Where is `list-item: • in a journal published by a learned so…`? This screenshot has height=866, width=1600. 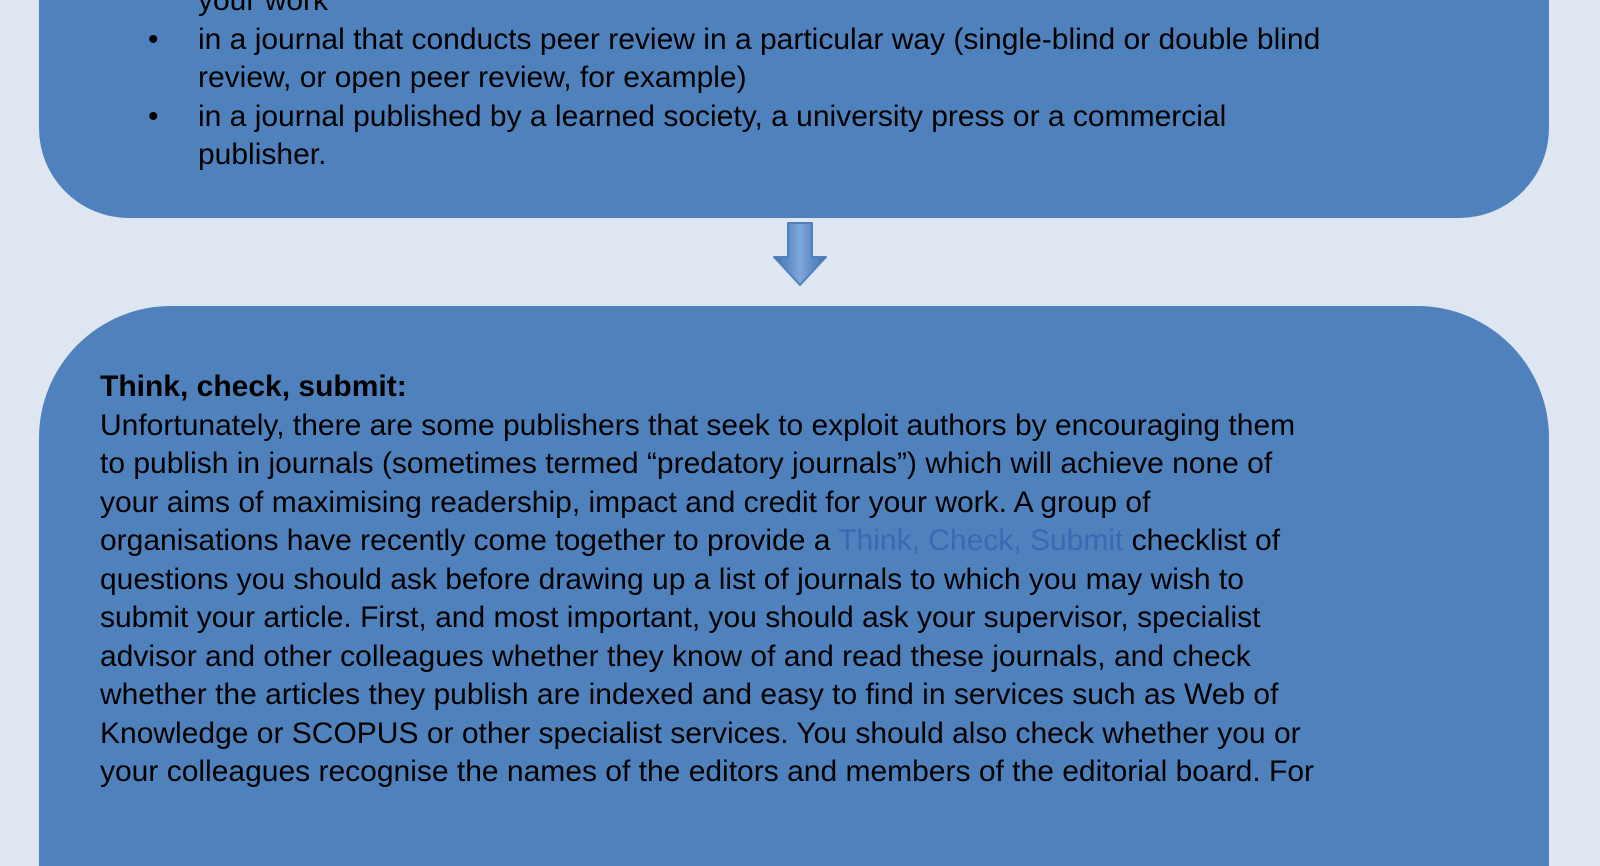 list-item: • in a journal published by a learned so… is located at coordinates (834, 136).